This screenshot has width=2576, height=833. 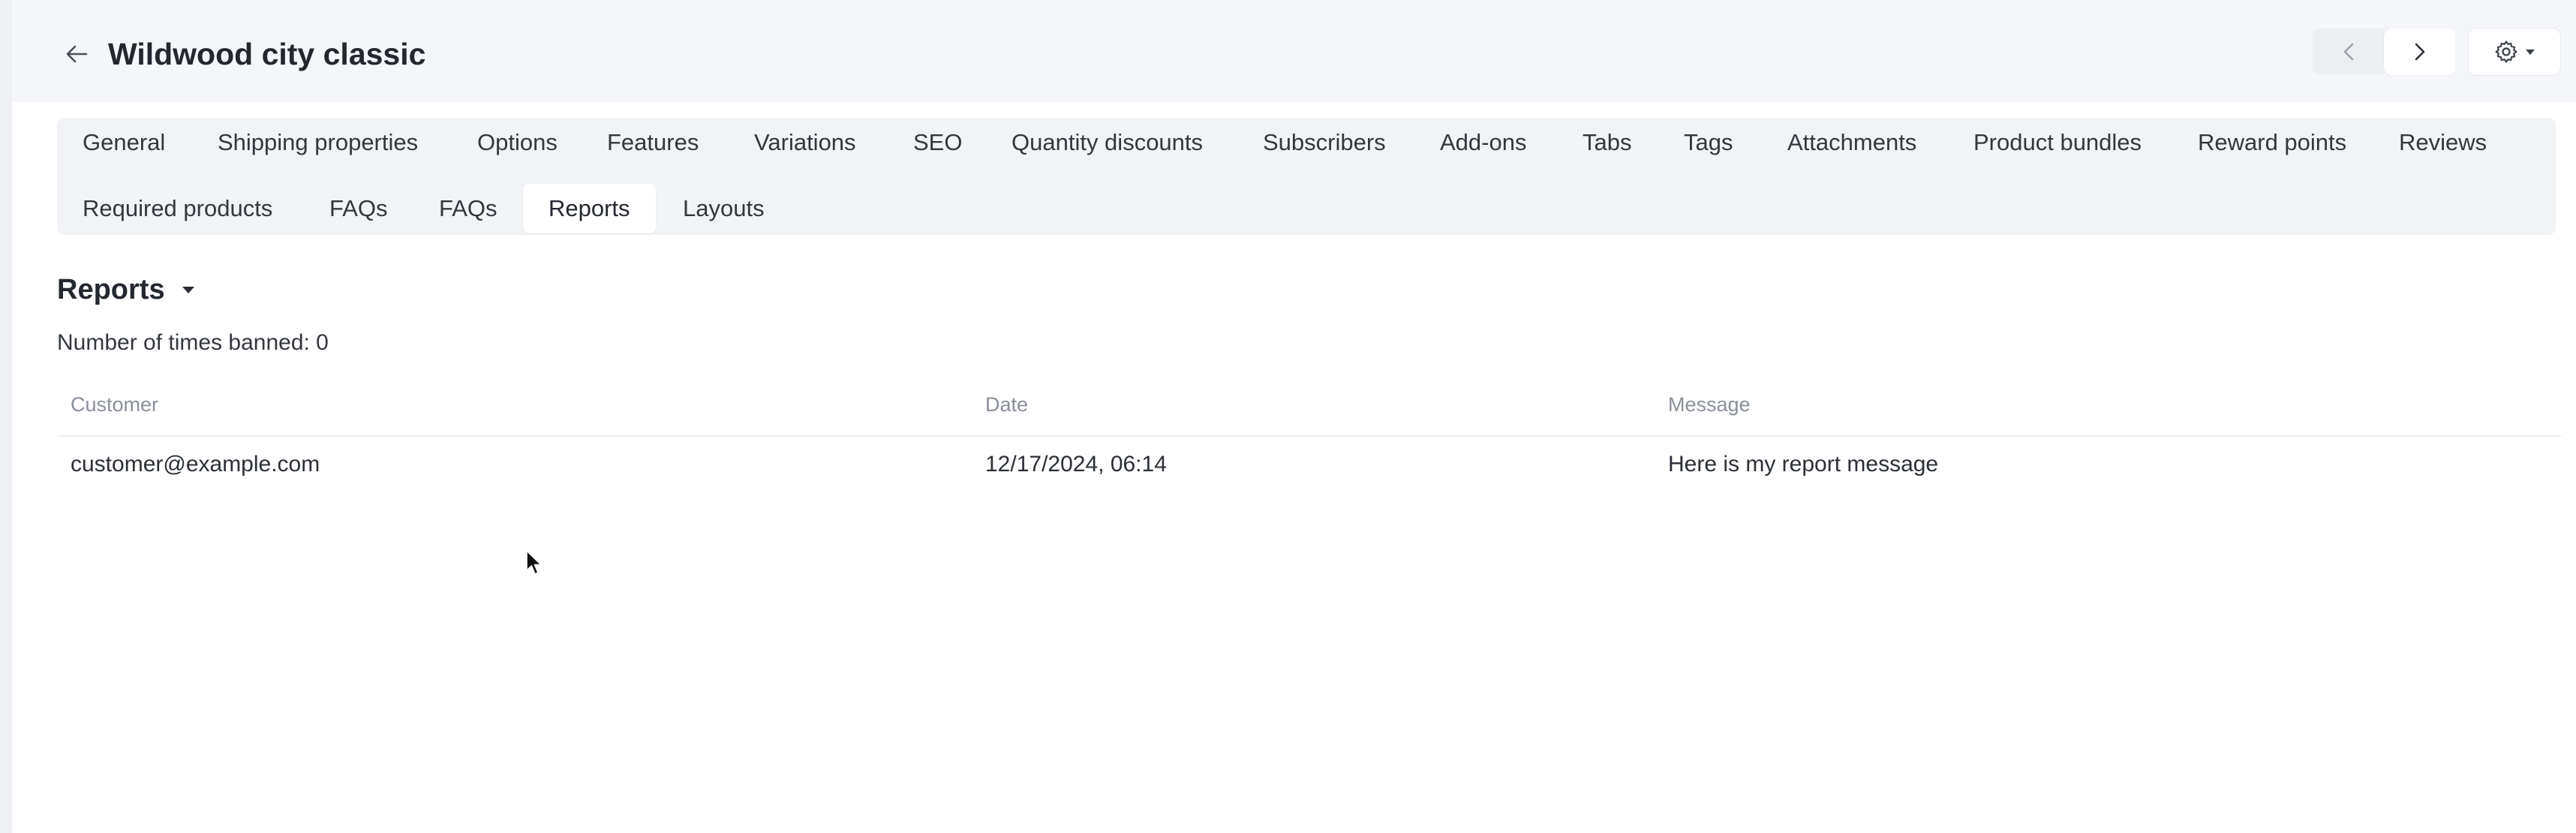 What do you see at coordinates (177, 209) in the screenshot?
I see `tab-required-products: Required products` at bounding box center [177, 209].